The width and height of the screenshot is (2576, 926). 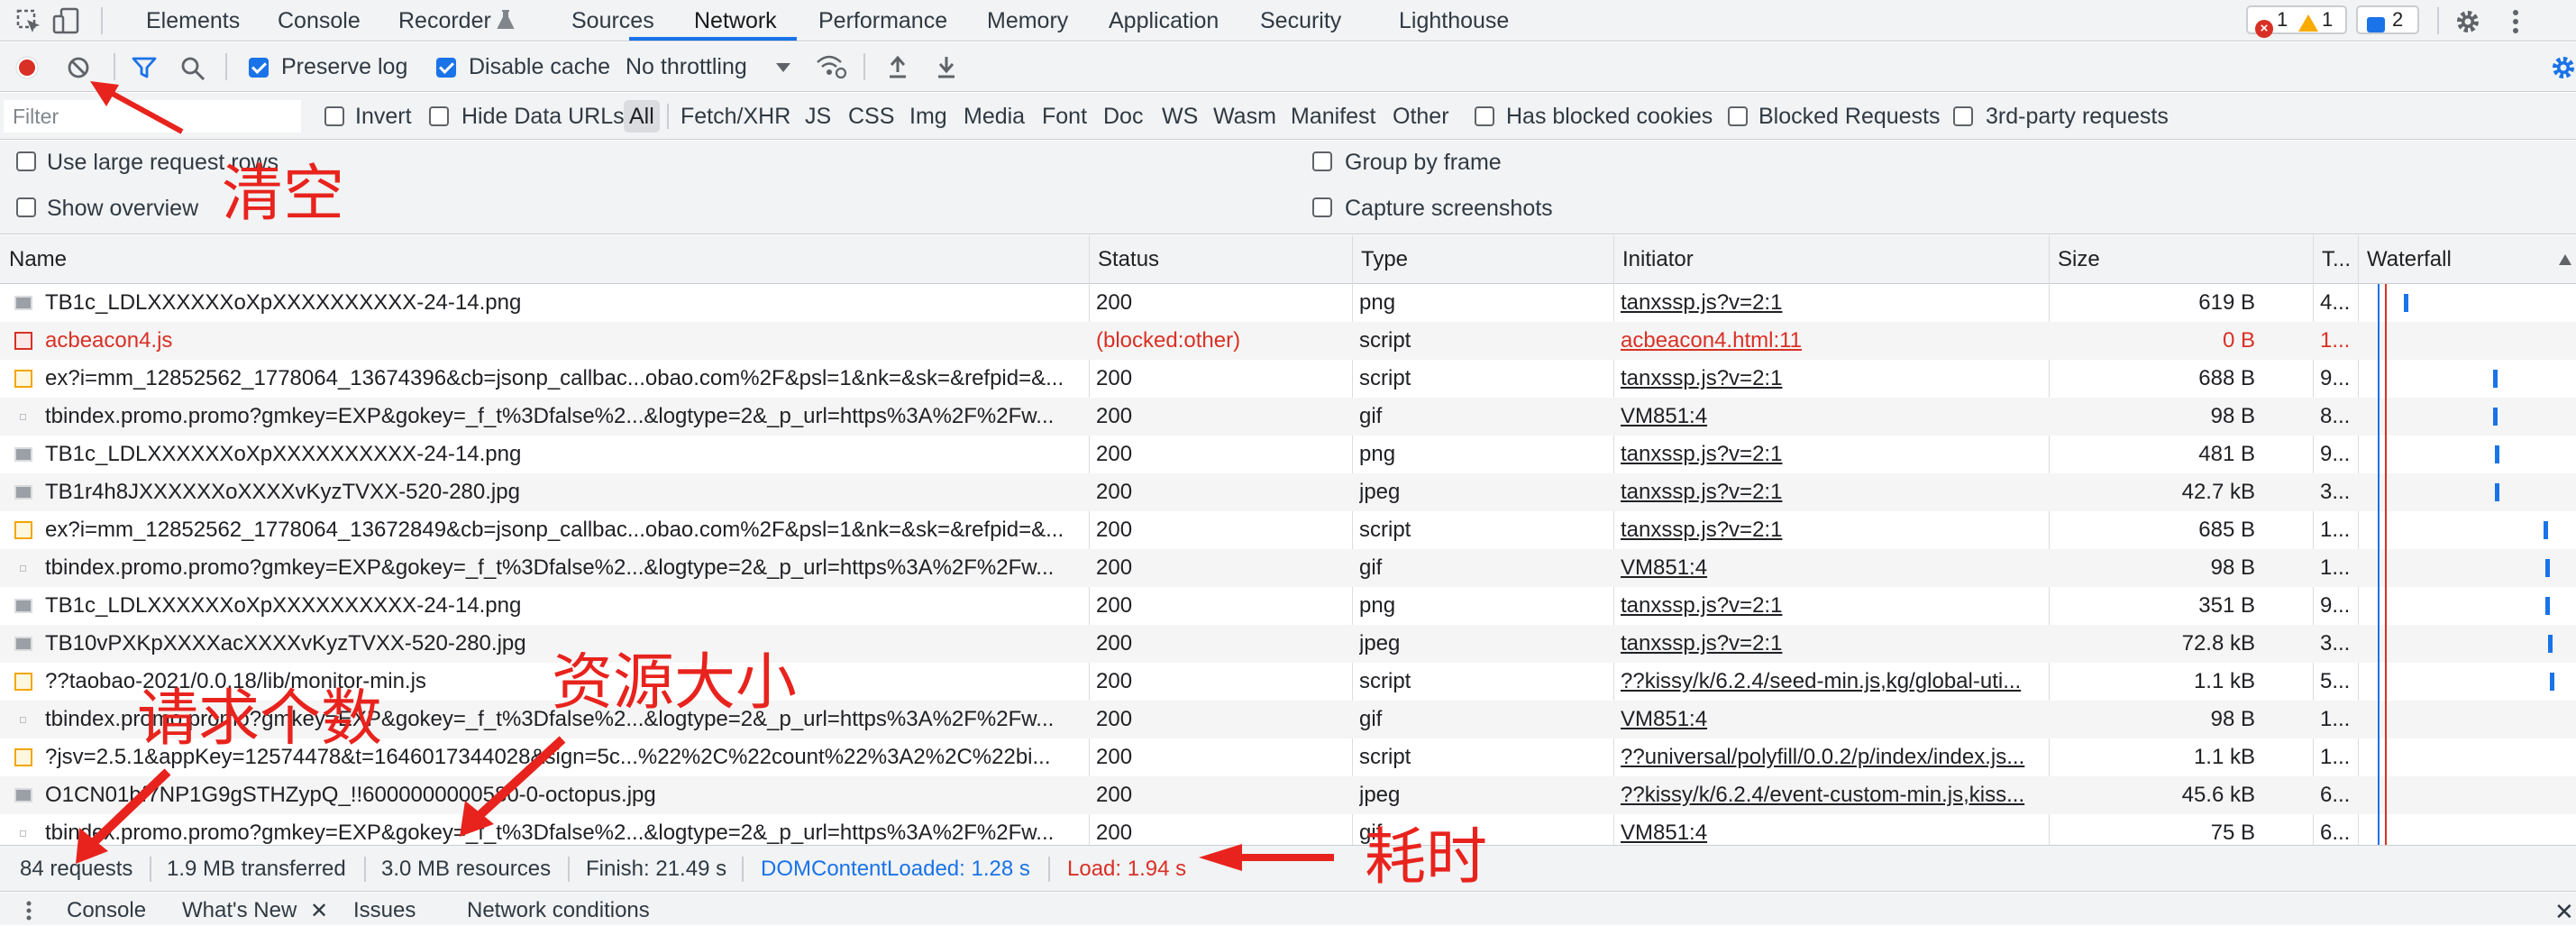 What do you see at coordinates (1123, 117) in the screenshot?
I see `type-filter-doc: Doc` at bounding box center [1123, 117].